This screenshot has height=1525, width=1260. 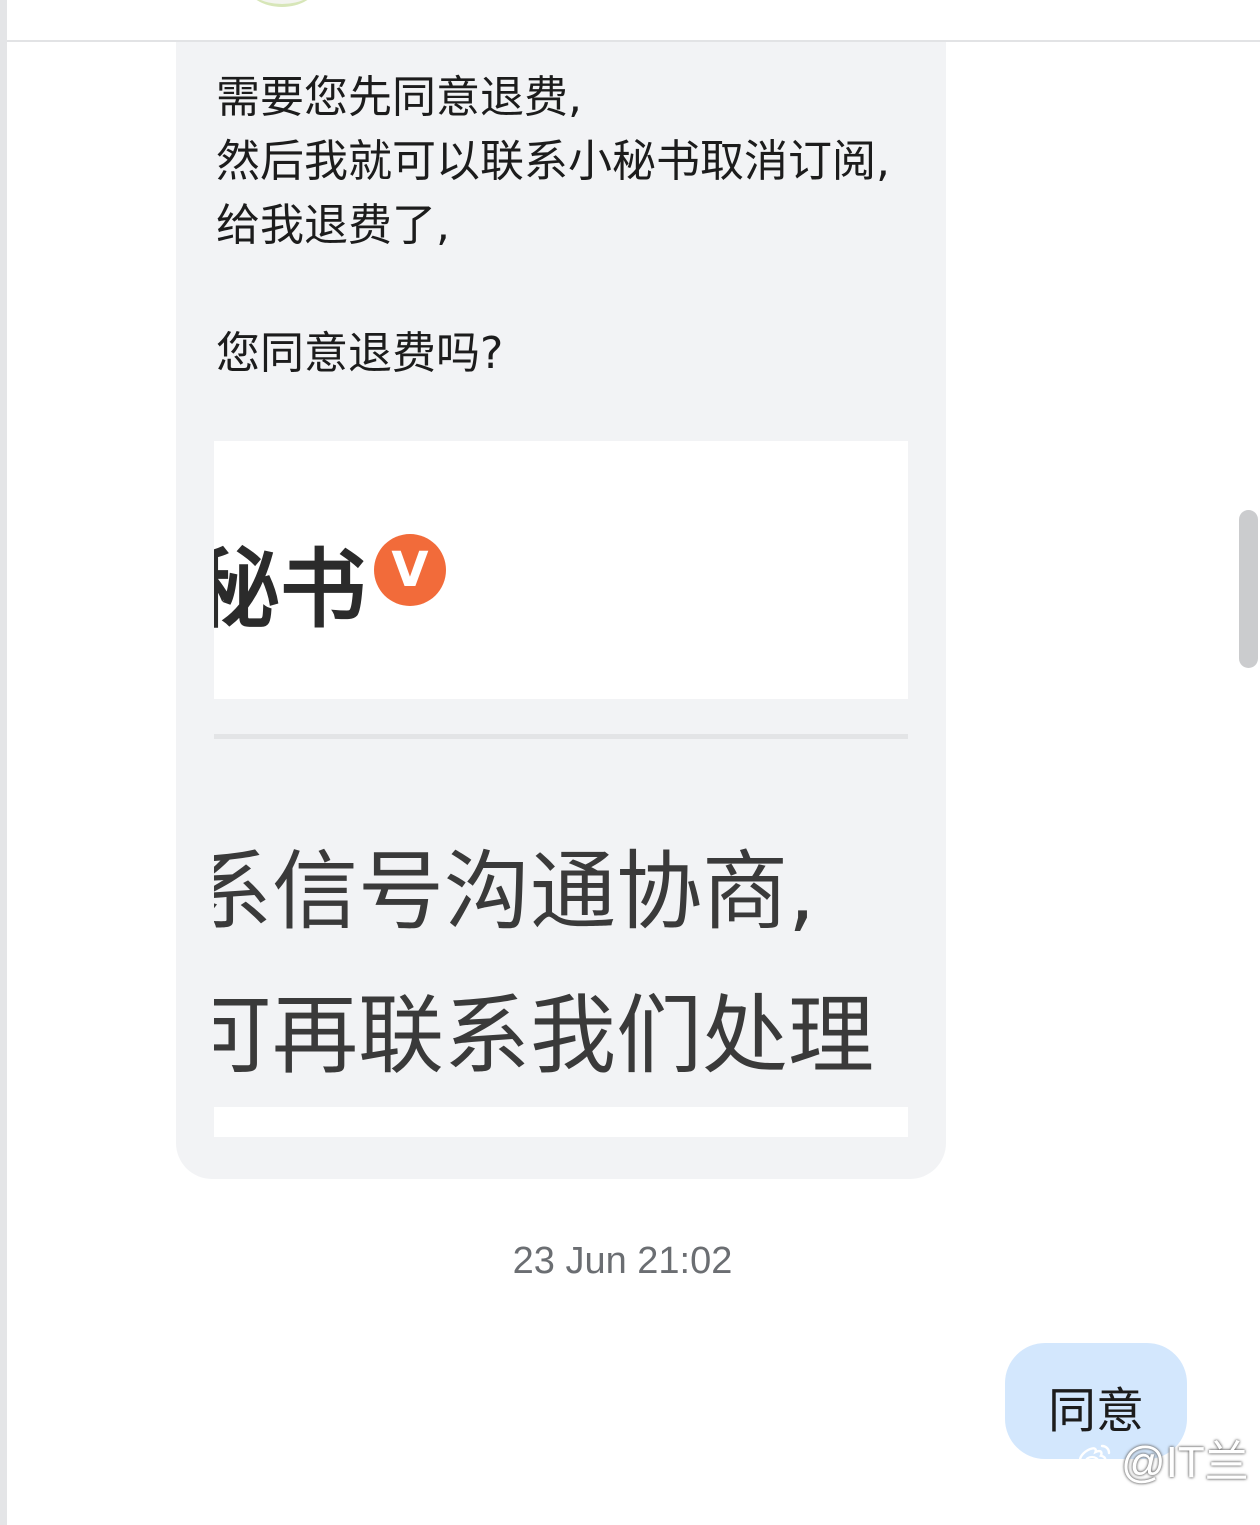 What do you see at coordinates (515, 892) in the screenshot?
I see `attachment-text-line: 系信号沟通协商,` at bounding box center [515, 892].